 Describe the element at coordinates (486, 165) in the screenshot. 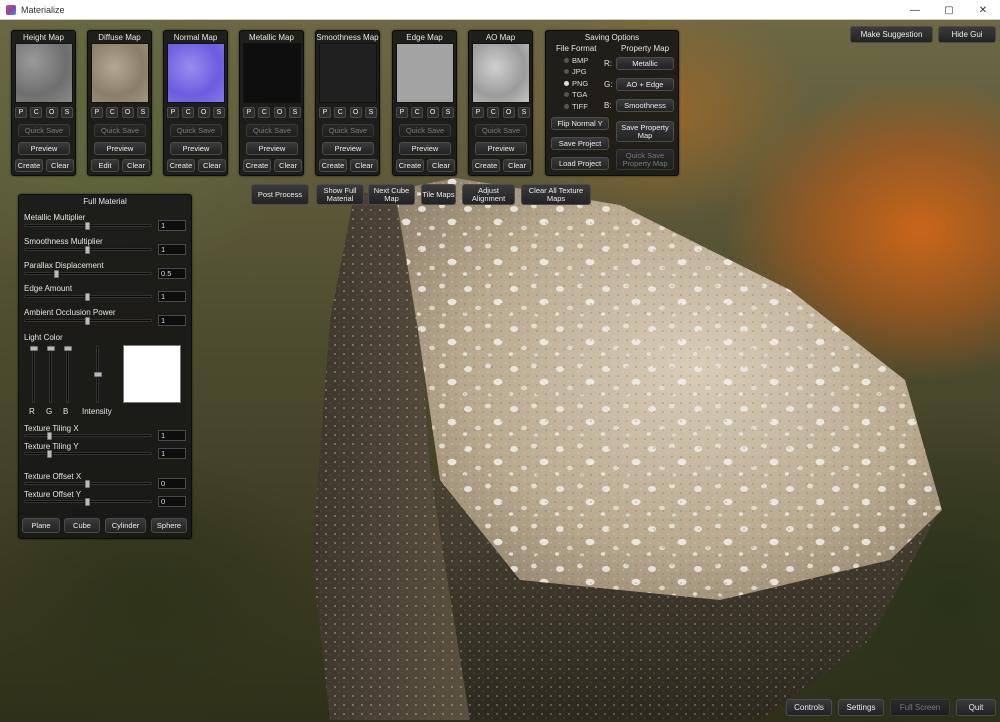

I see `ao-create-button: Create` at that location.